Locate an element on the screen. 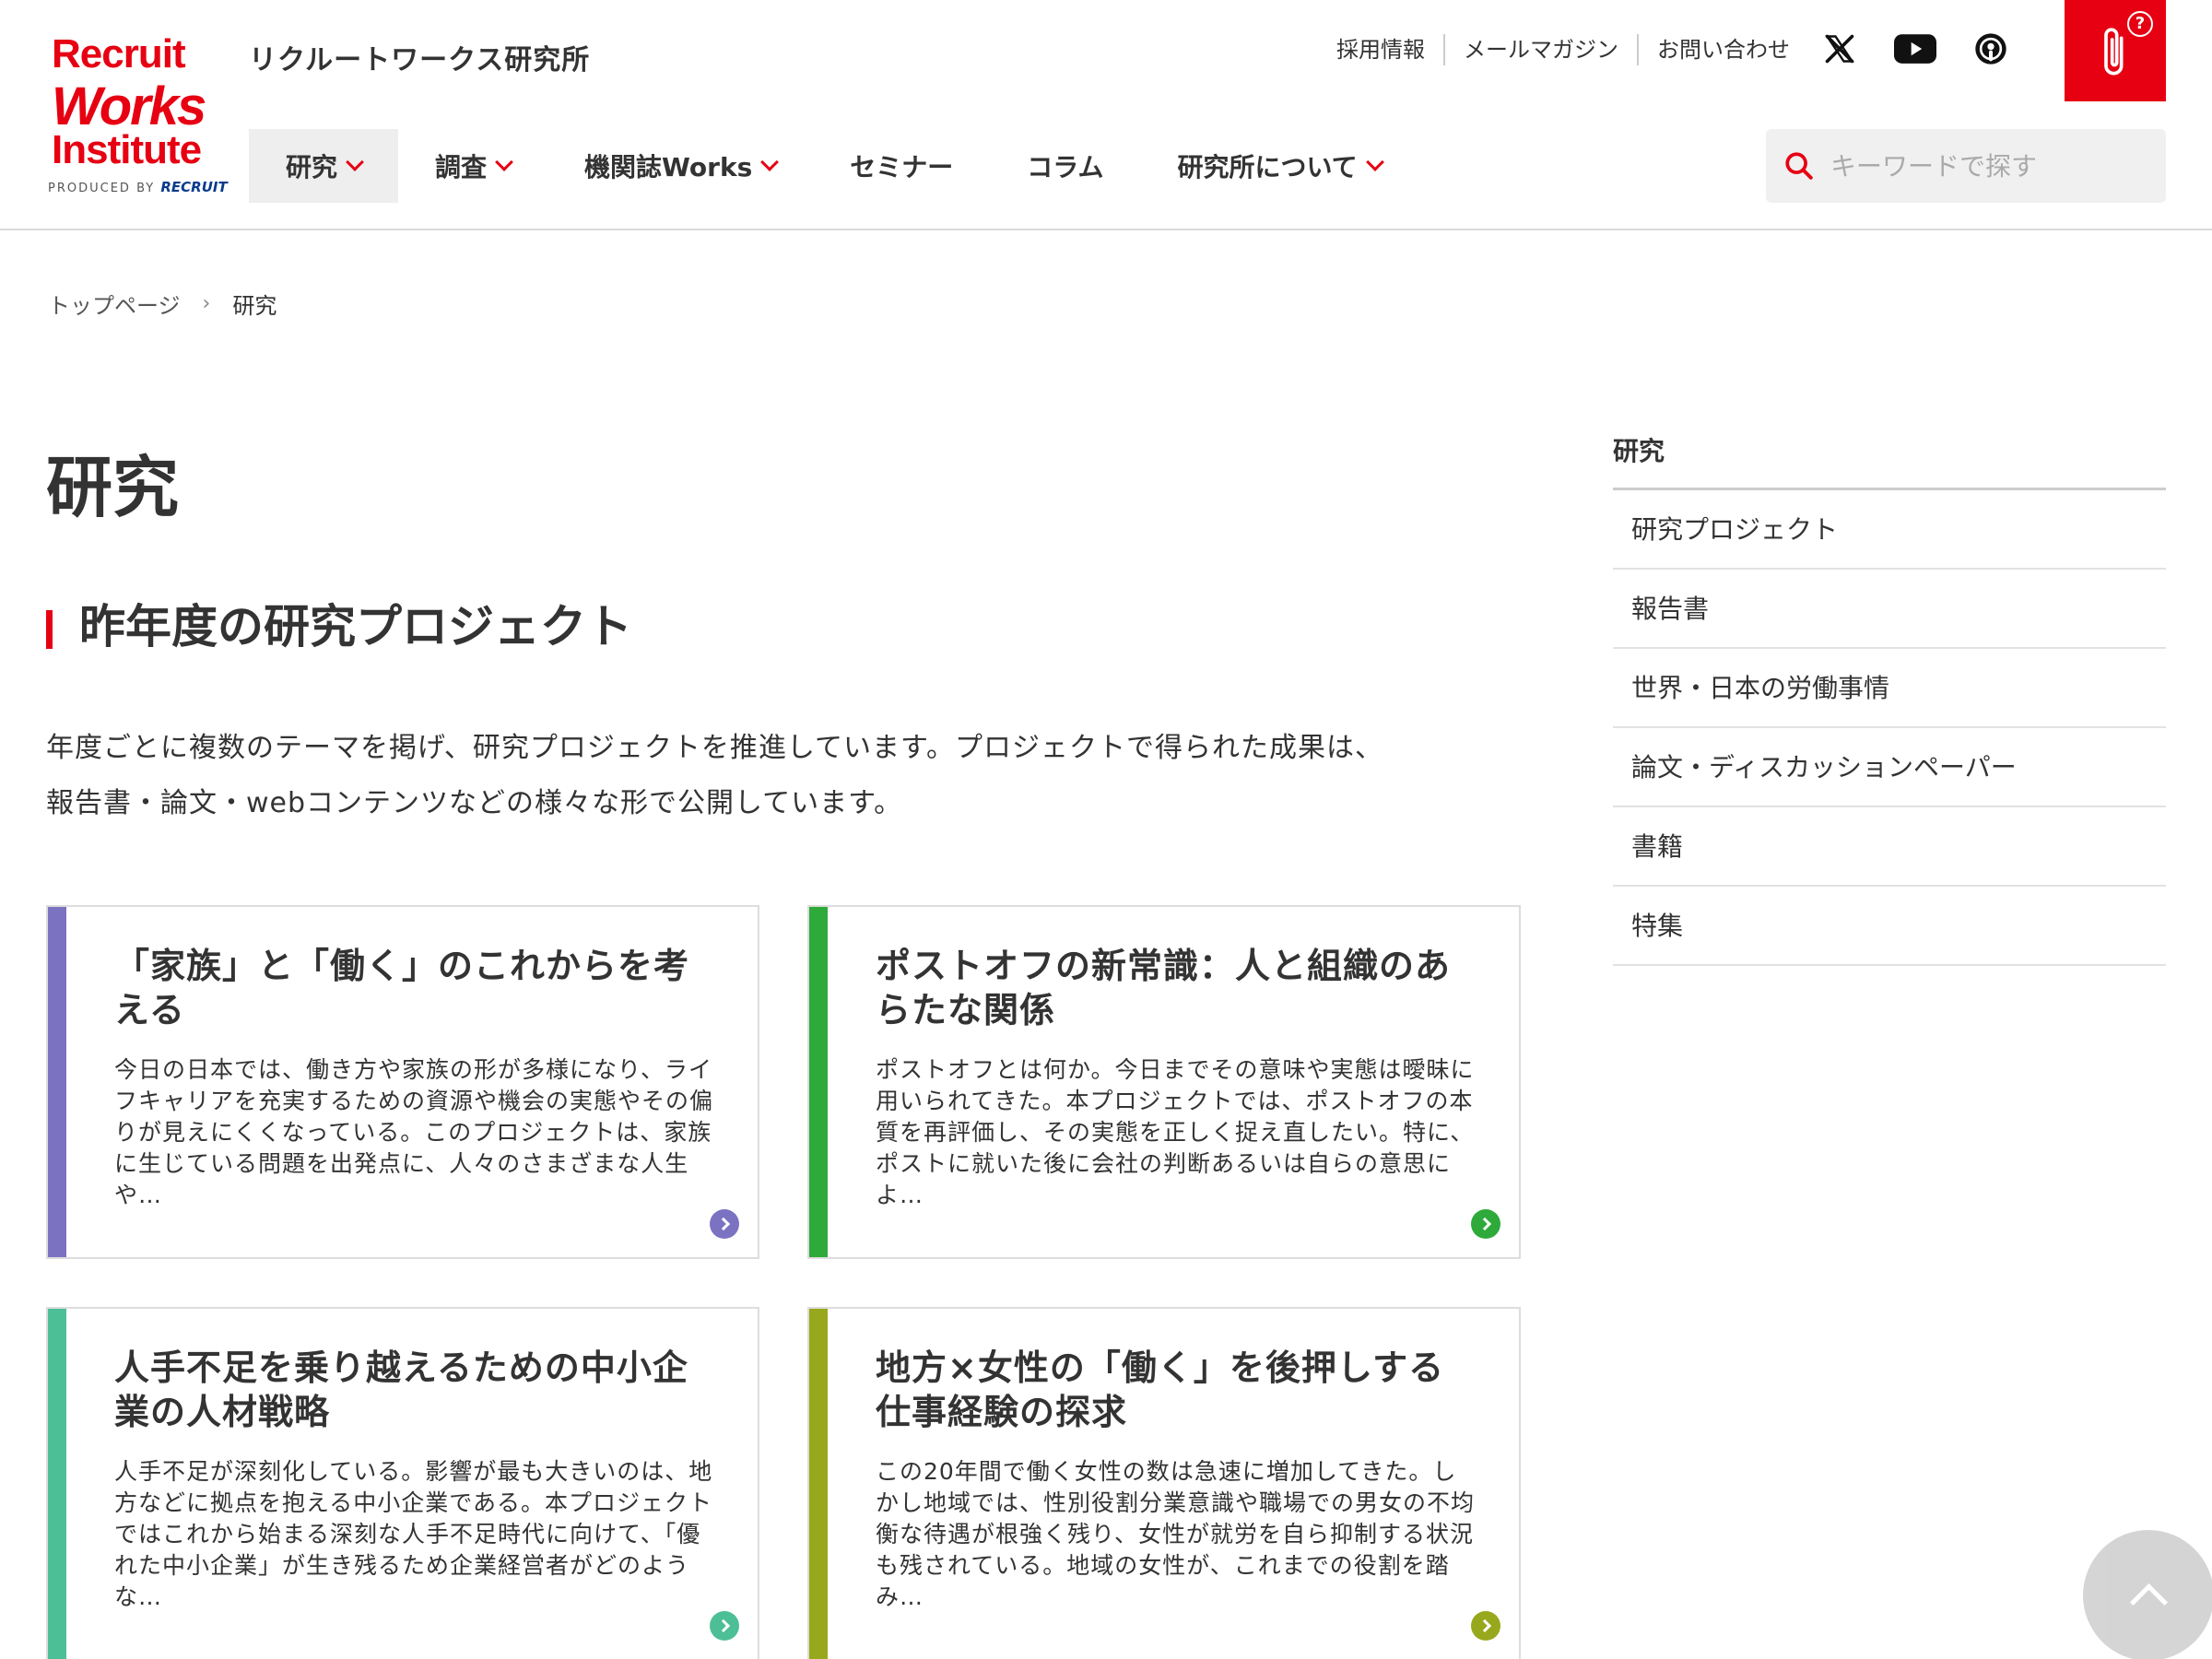  breadcrumb: トップページ › 研究 is located at coordinates (162, 304).